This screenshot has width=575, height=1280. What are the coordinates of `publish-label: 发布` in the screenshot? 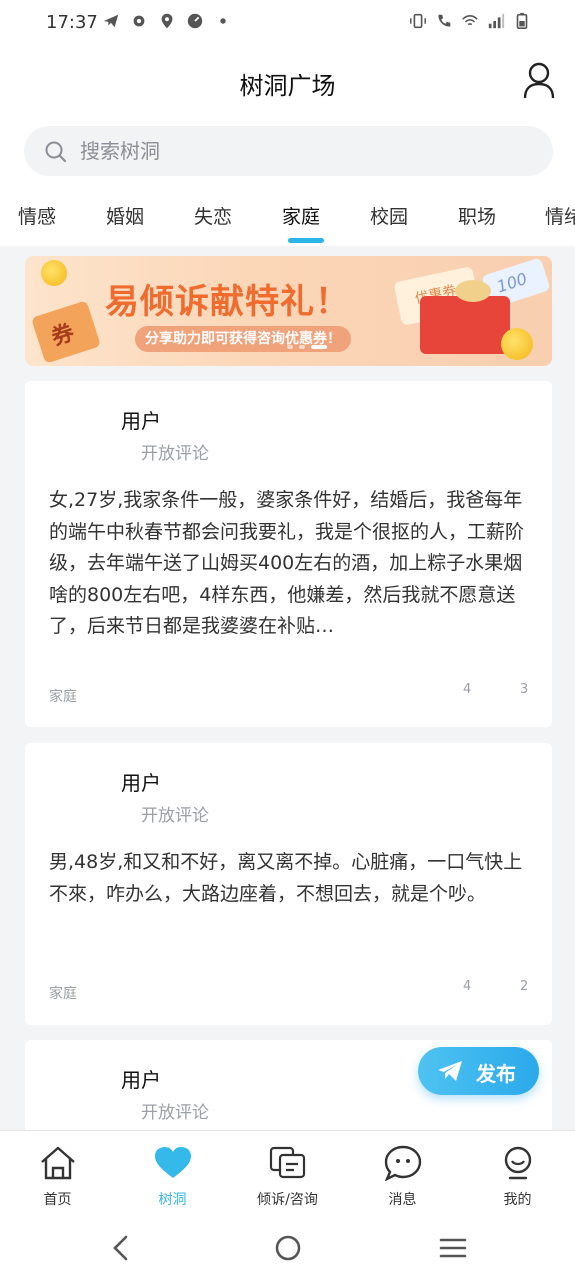 It's located at (496, 1074).